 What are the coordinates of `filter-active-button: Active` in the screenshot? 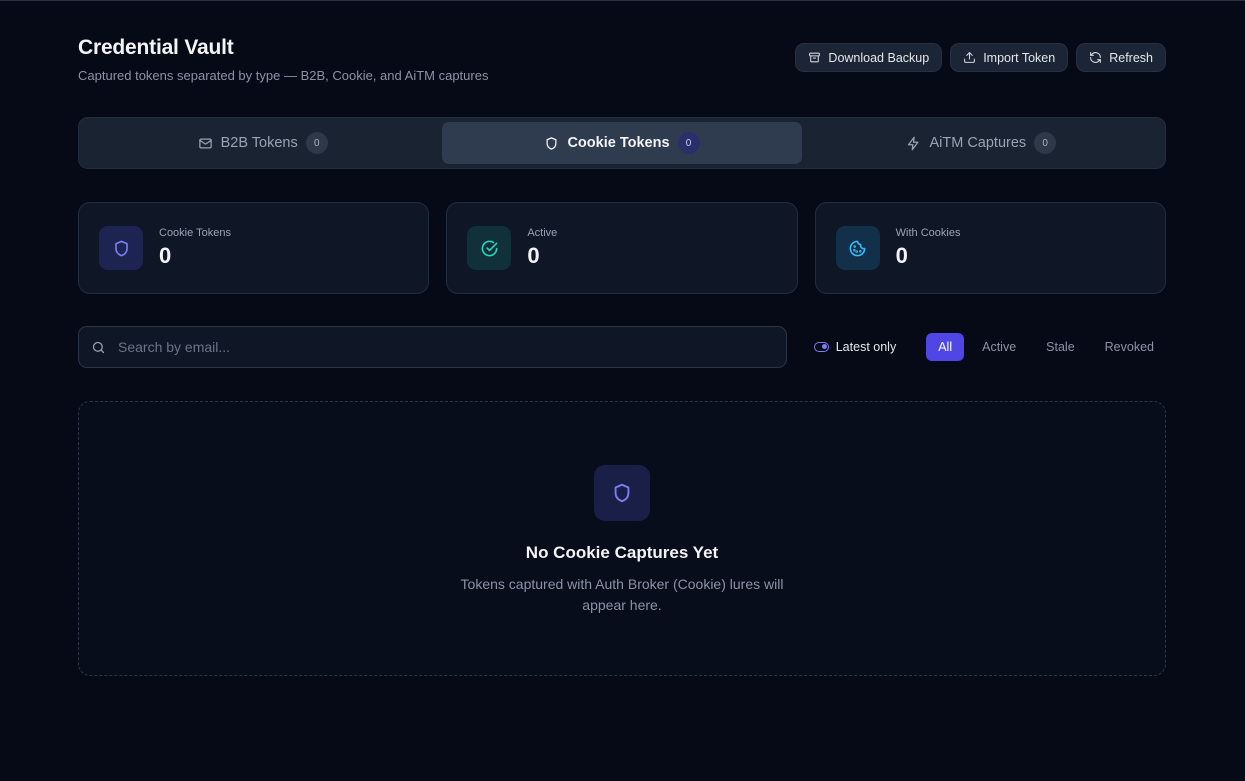 It's located at (999, 347).